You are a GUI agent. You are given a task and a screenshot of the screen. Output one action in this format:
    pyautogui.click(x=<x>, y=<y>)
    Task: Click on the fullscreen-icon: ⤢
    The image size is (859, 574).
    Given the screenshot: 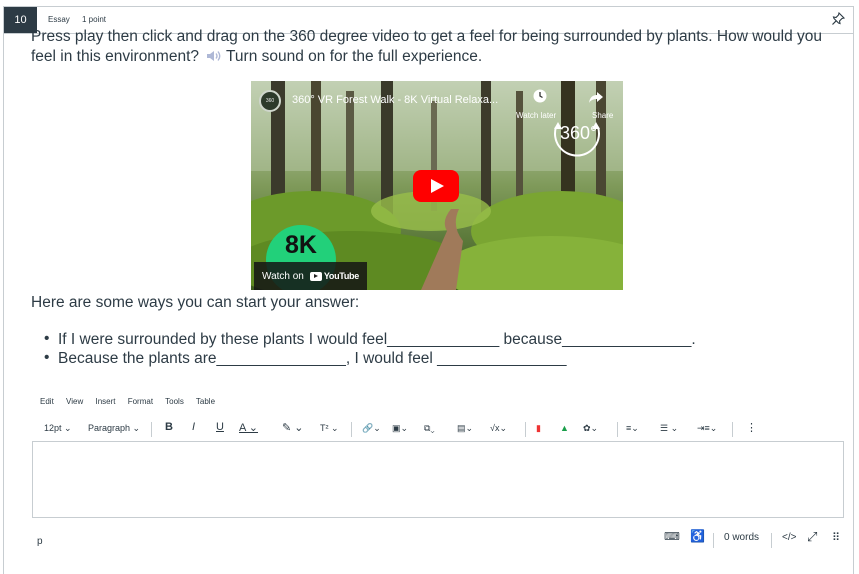 What is the action you would take?
    pyautogui.click(x=812, y=537)
    